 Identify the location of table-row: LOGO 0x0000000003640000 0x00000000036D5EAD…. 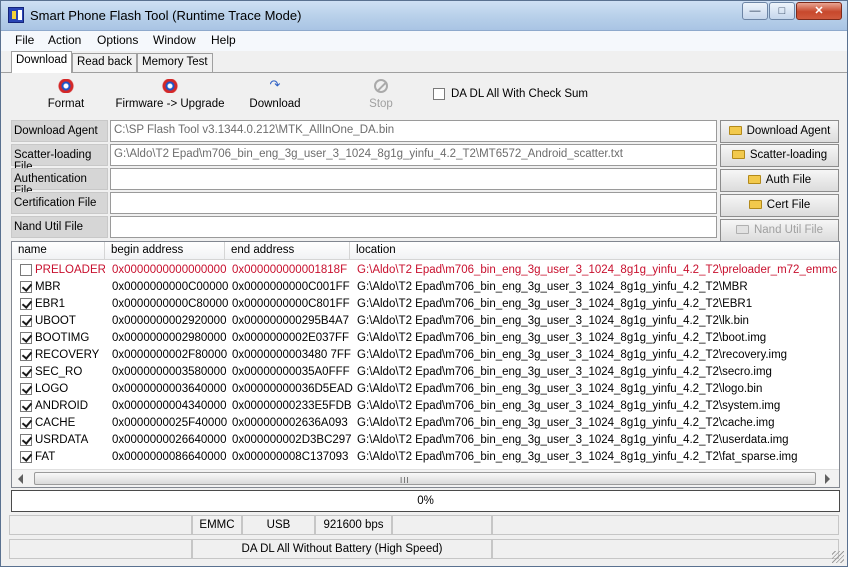
(425, 389).